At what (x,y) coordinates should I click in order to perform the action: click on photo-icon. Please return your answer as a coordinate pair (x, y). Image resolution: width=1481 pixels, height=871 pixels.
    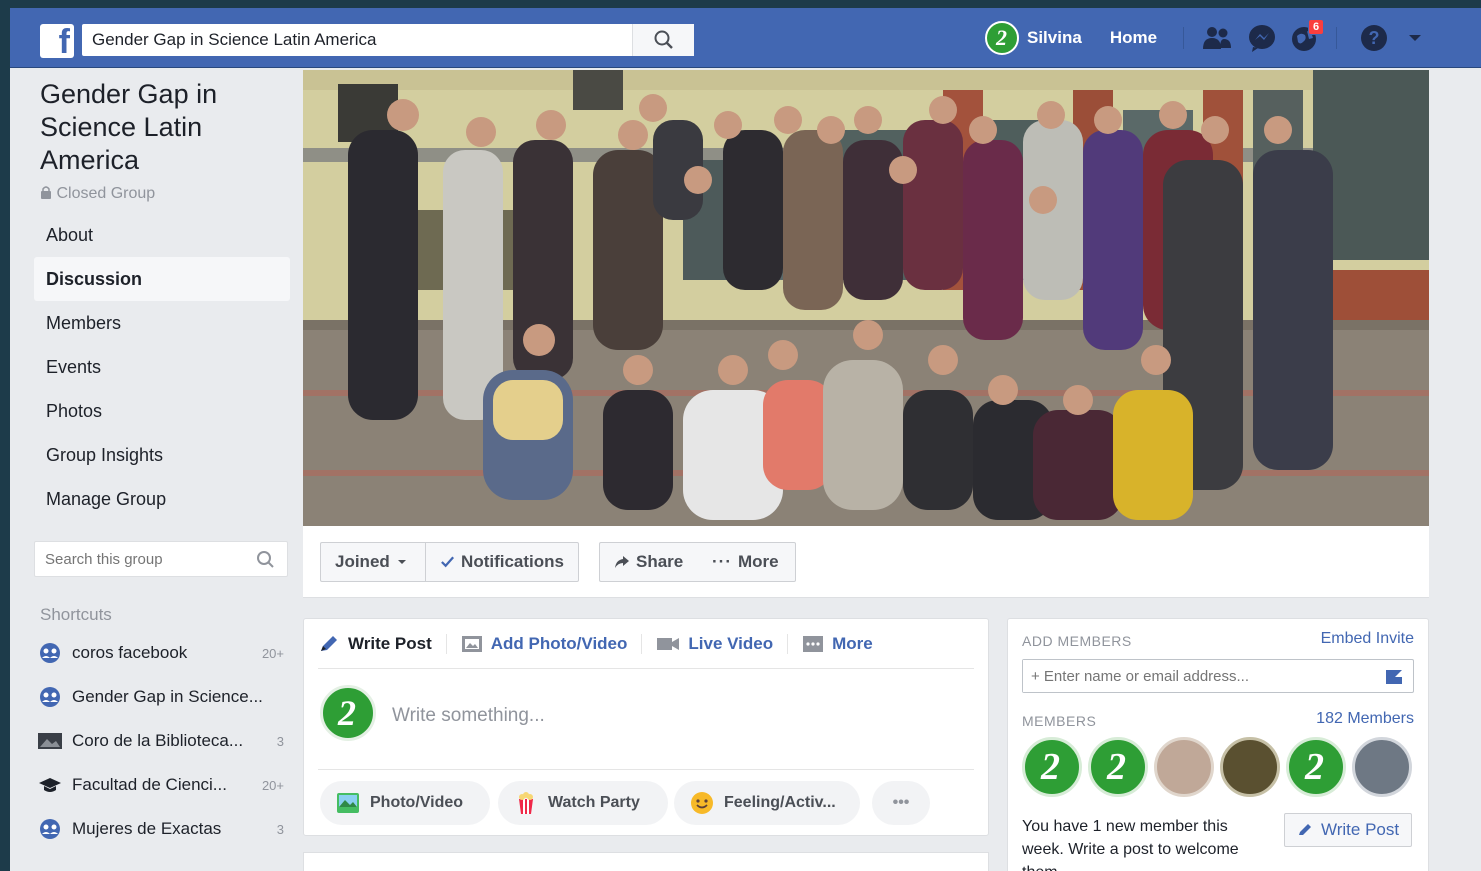
    Looking at the image, I should click on (471, 643).